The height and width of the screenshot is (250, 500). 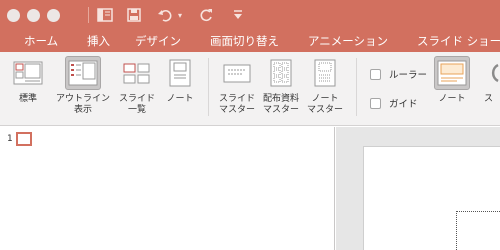 I want to click on handout-master-icon, so click(x=281, y=73).